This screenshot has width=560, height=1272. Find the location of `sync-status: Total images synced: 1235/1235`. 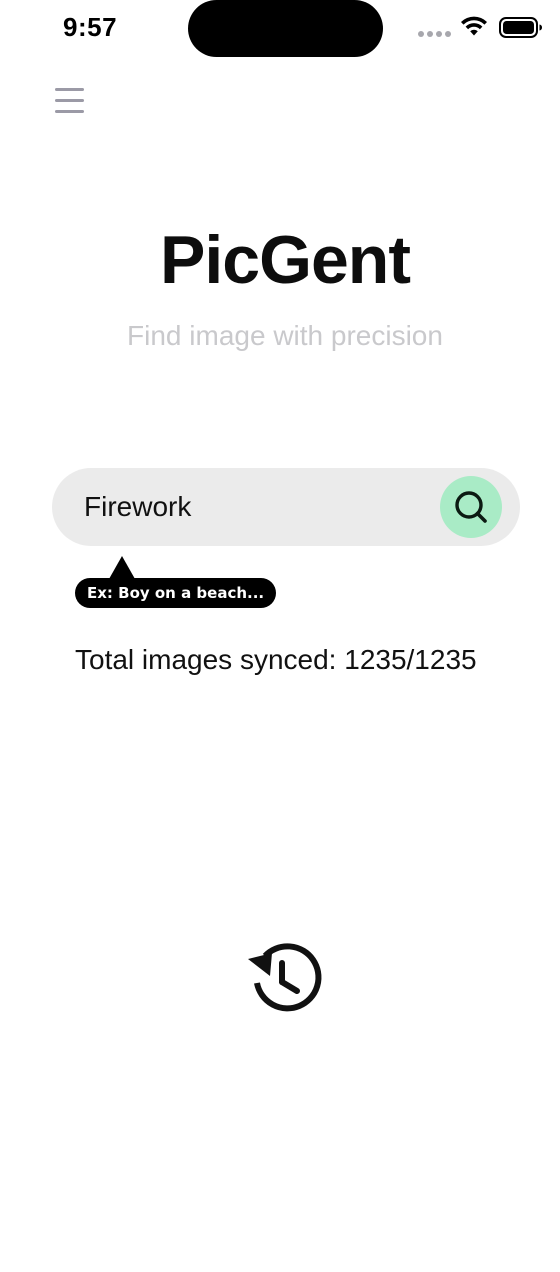

sync-status: Total images synced: 1235/1235 is located at coordinates (276, 659).